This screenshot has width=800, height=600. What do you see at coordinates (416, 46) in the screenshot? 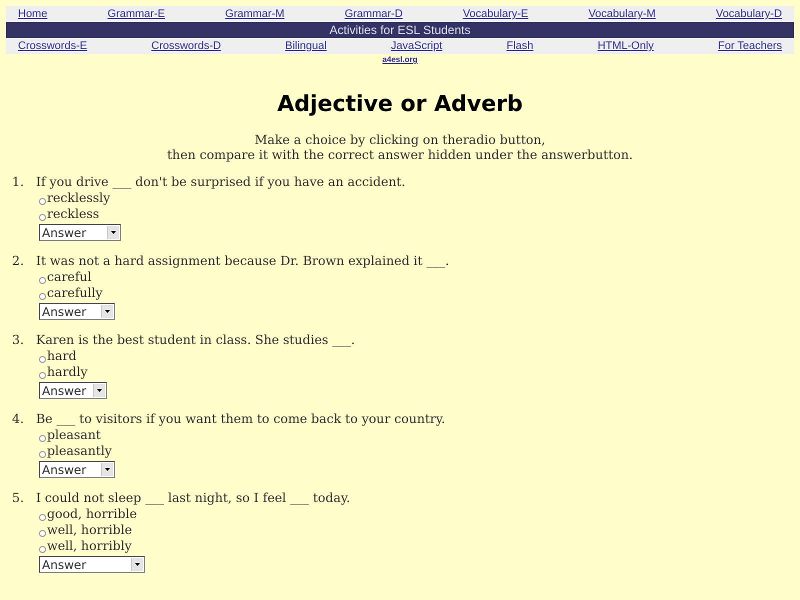
I see `nav-link: JavaScript` at bounding box center [416, 46].